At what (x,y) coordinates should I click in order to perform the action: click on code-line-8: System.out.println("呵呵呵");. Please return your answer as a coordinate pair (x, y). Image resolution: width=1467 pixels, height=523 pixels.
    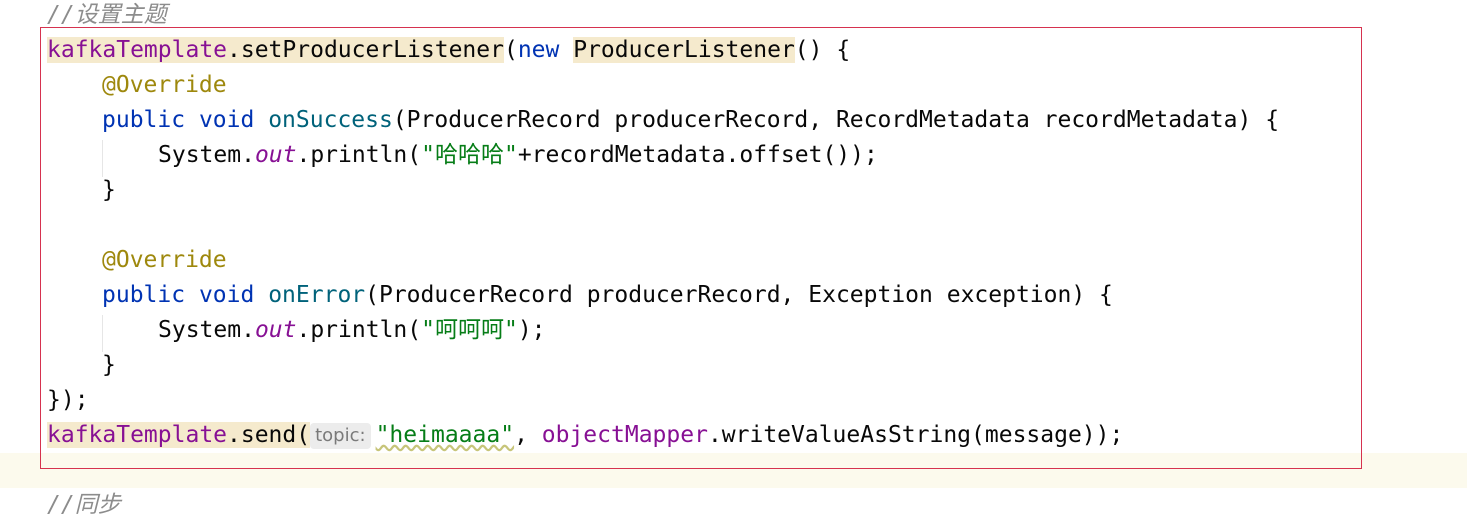
    Looking at the image, I should click on (352, 330).